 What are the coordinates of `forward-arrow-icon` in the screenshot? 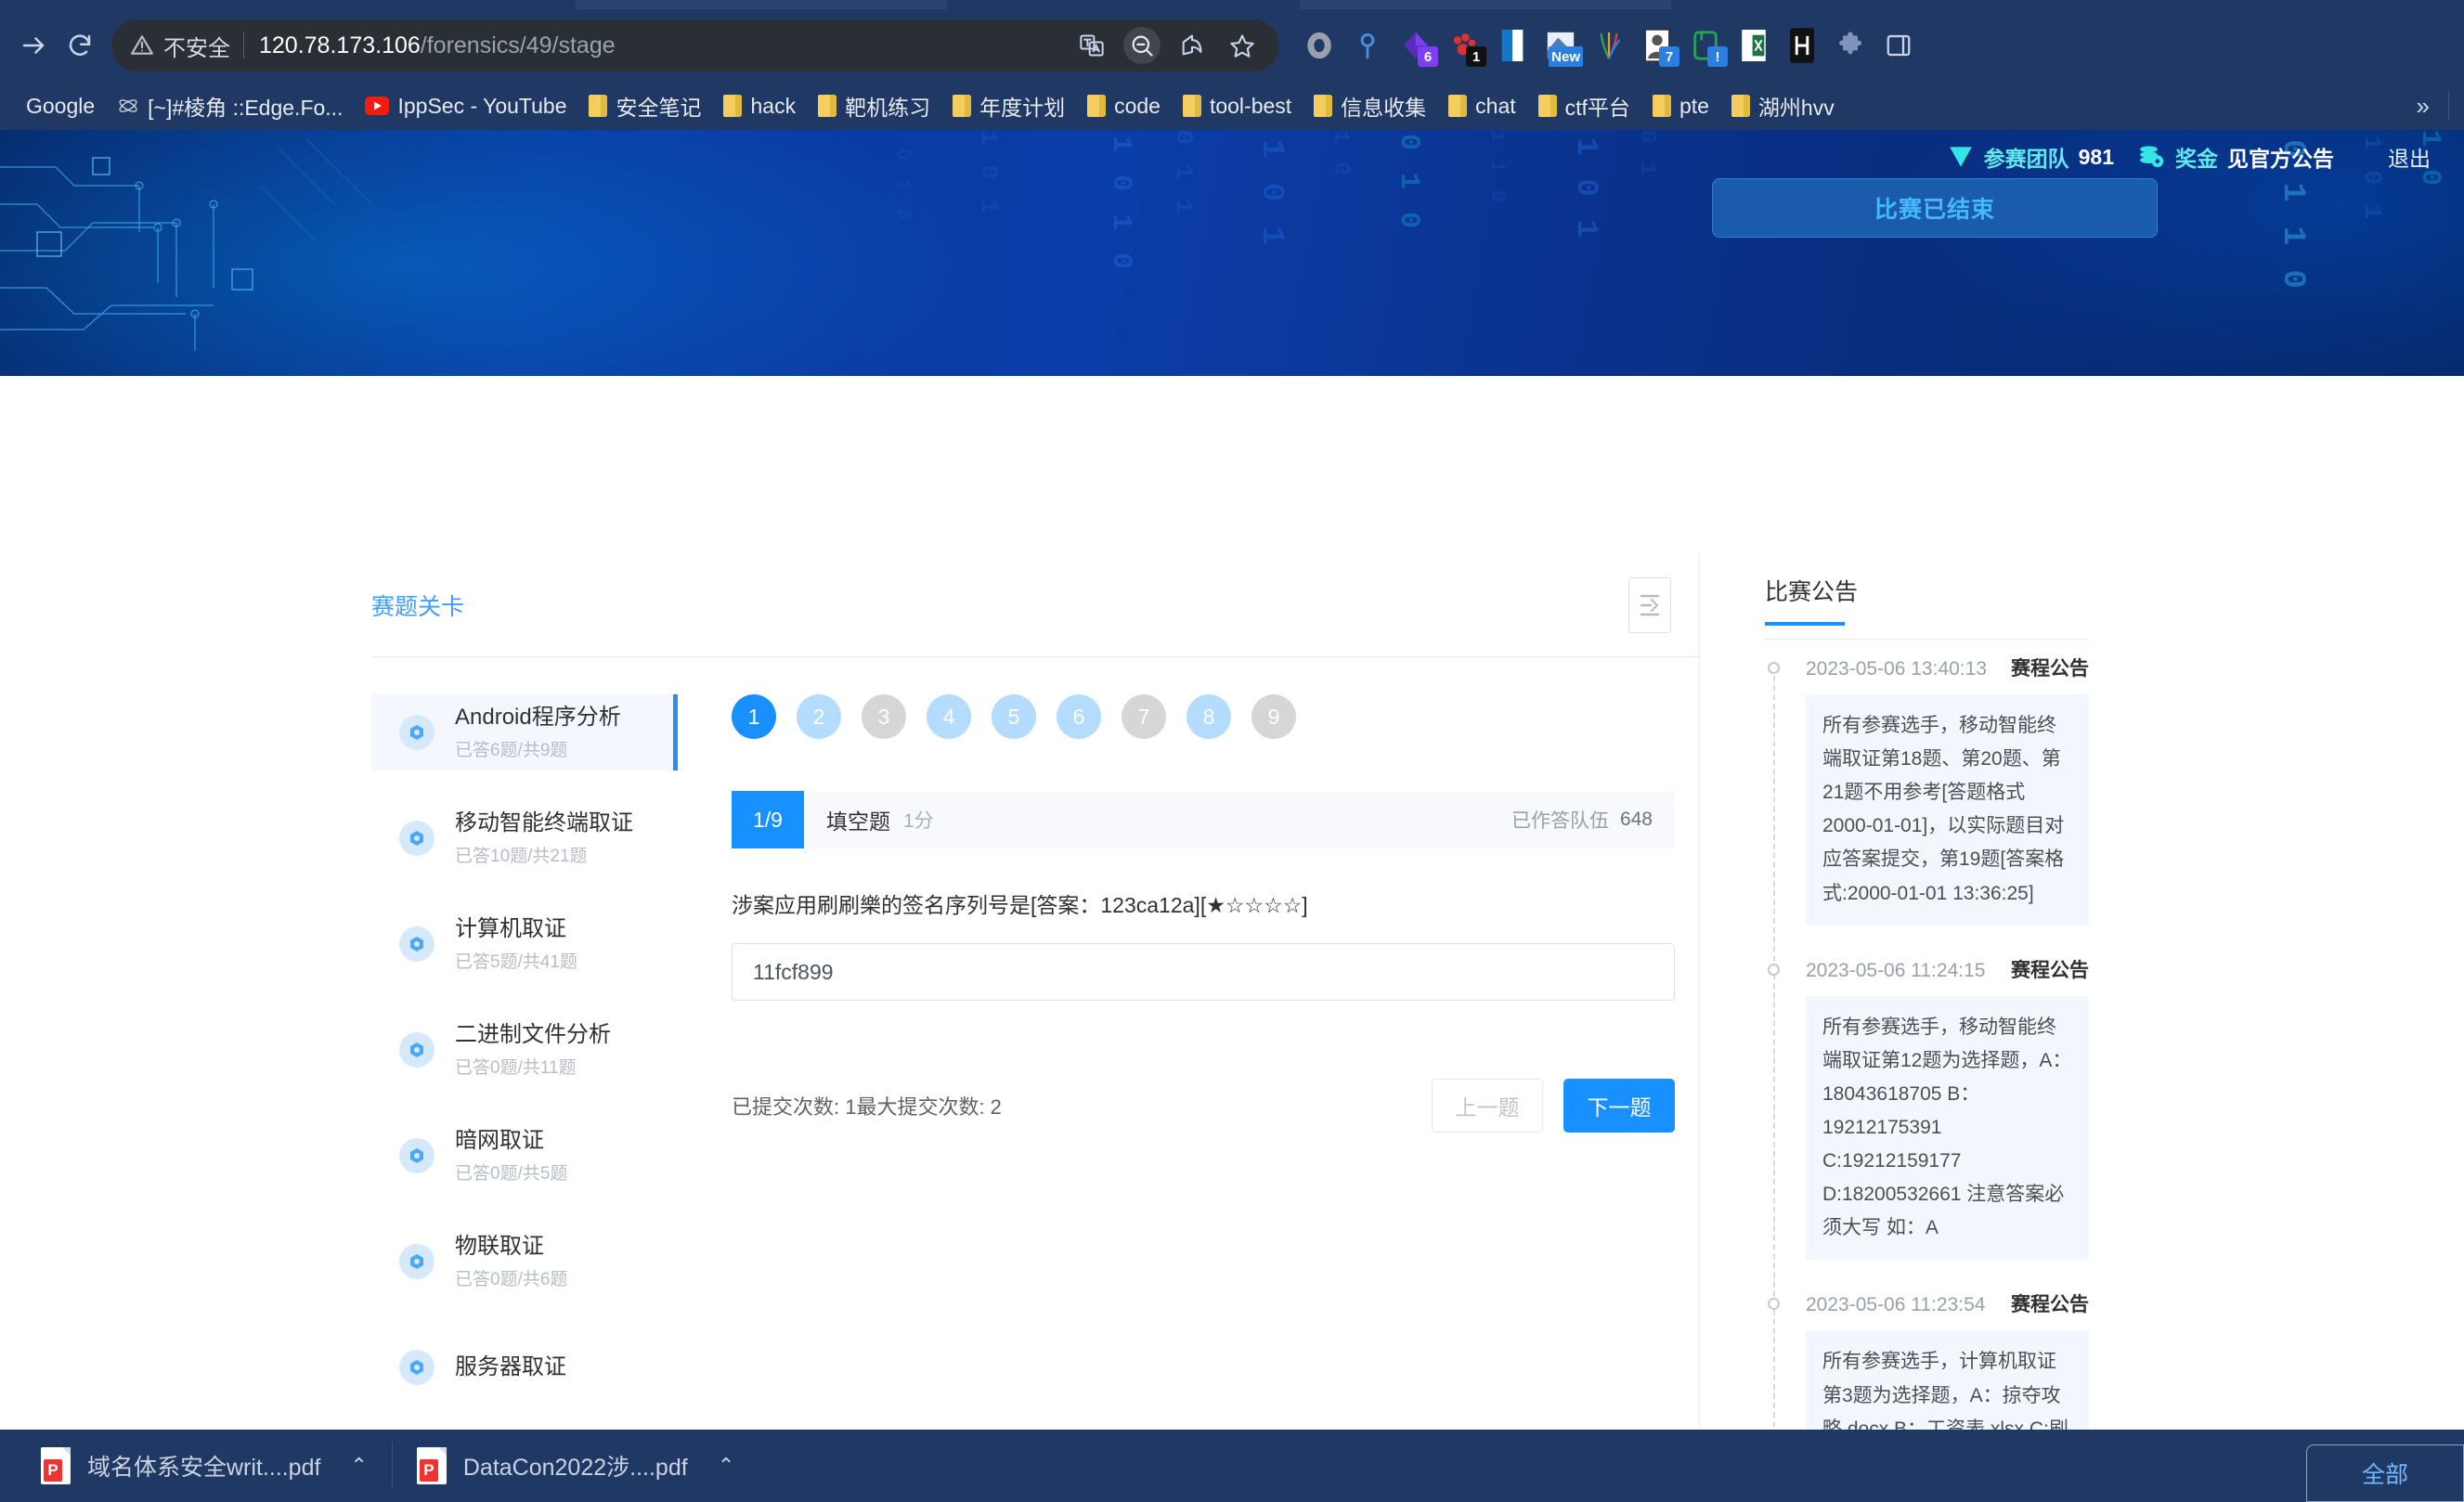 It's located at (33, 45).